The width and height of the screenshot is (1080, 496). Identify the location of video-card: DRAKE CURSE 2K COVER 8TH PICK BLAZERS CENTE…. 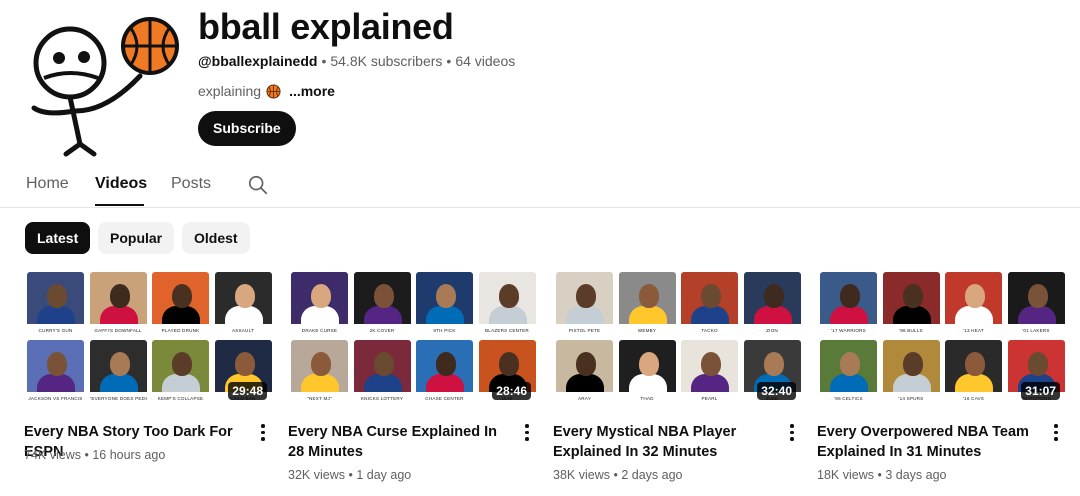
(412, 377).